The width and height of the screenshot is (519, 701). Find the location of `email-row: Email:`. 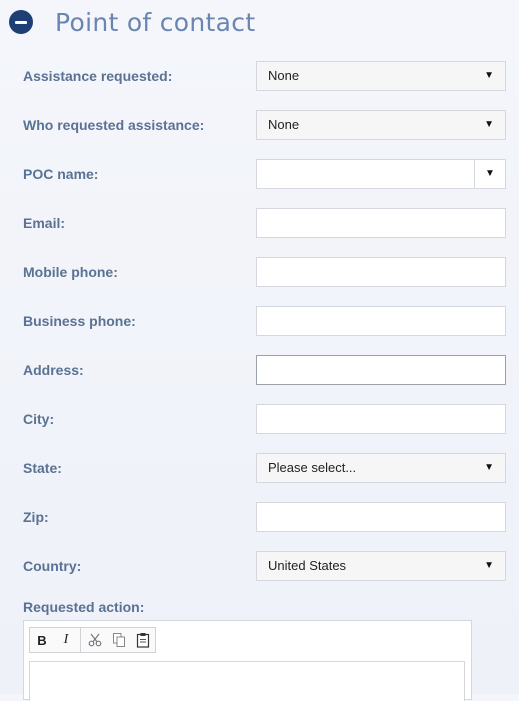

email-row: Email: is located at coordinates (259, 223).